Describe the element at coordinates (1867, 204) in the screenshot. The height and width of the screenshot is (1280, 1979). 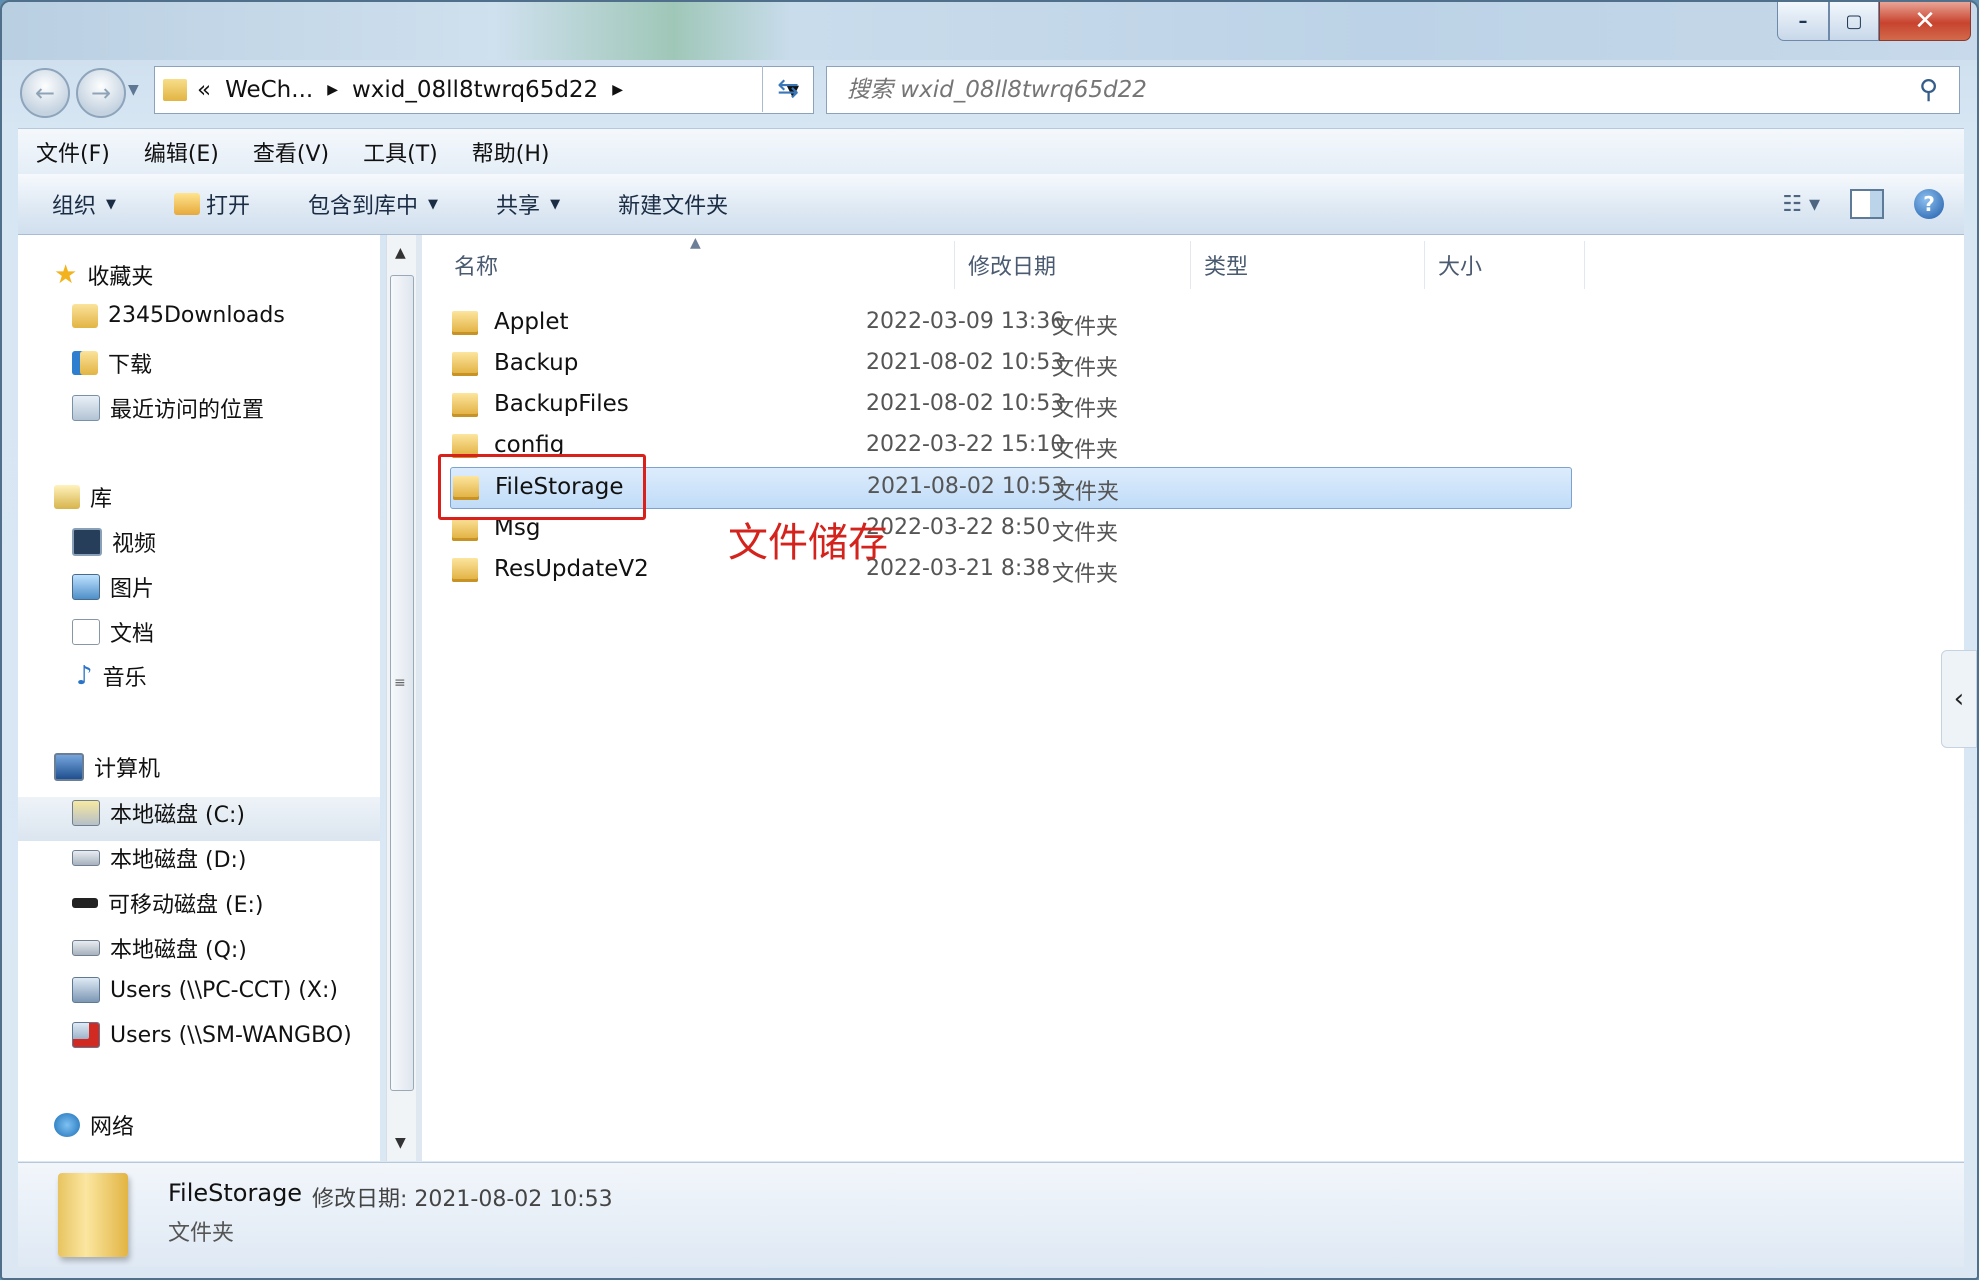
I see `preview-pane-icon` at that location.